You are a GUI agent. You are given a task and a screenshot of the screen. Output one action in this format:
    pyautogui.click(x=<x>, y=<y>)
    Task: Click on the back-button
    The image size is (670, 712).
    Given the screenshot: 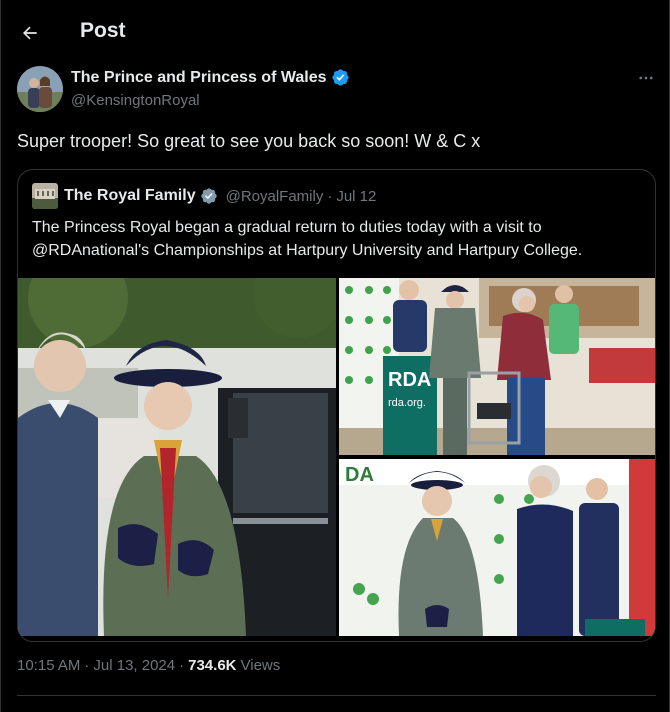 What is the action you would take?
    pyautogui.click(x=30, y=33)
    